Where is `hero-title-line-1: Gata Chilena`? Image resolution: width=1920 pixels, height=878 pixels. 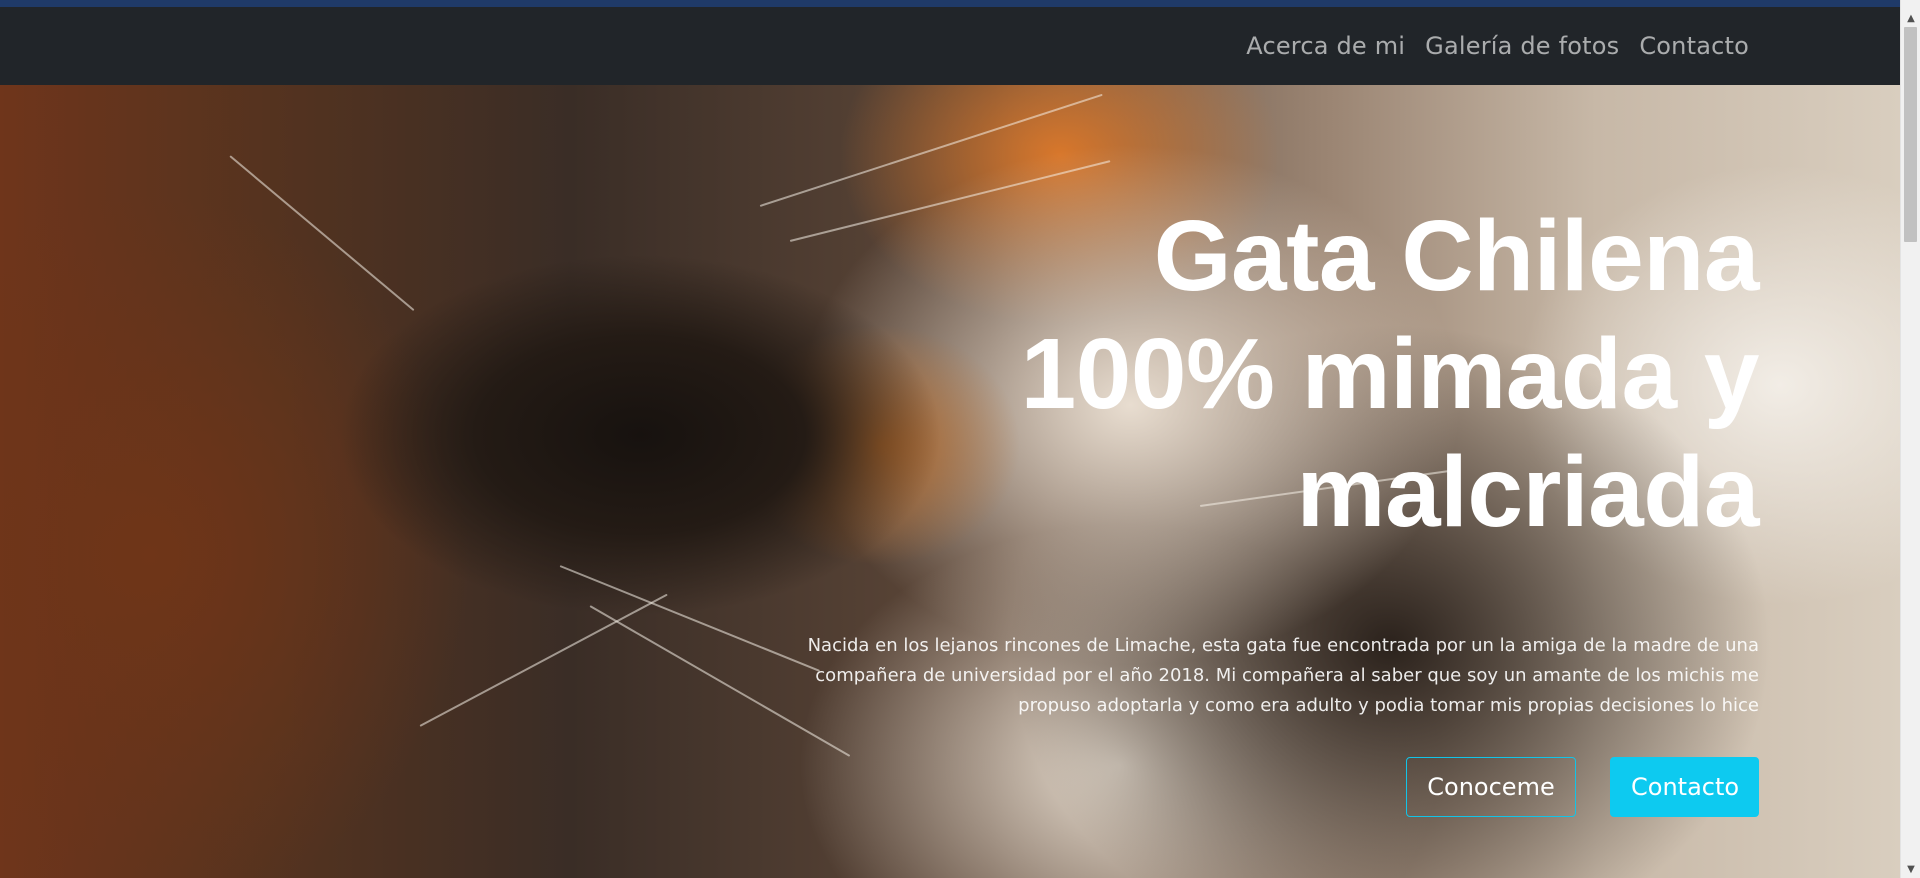 hero-title-line-1: Gata Chilena is located at coordinates (1456, 256).